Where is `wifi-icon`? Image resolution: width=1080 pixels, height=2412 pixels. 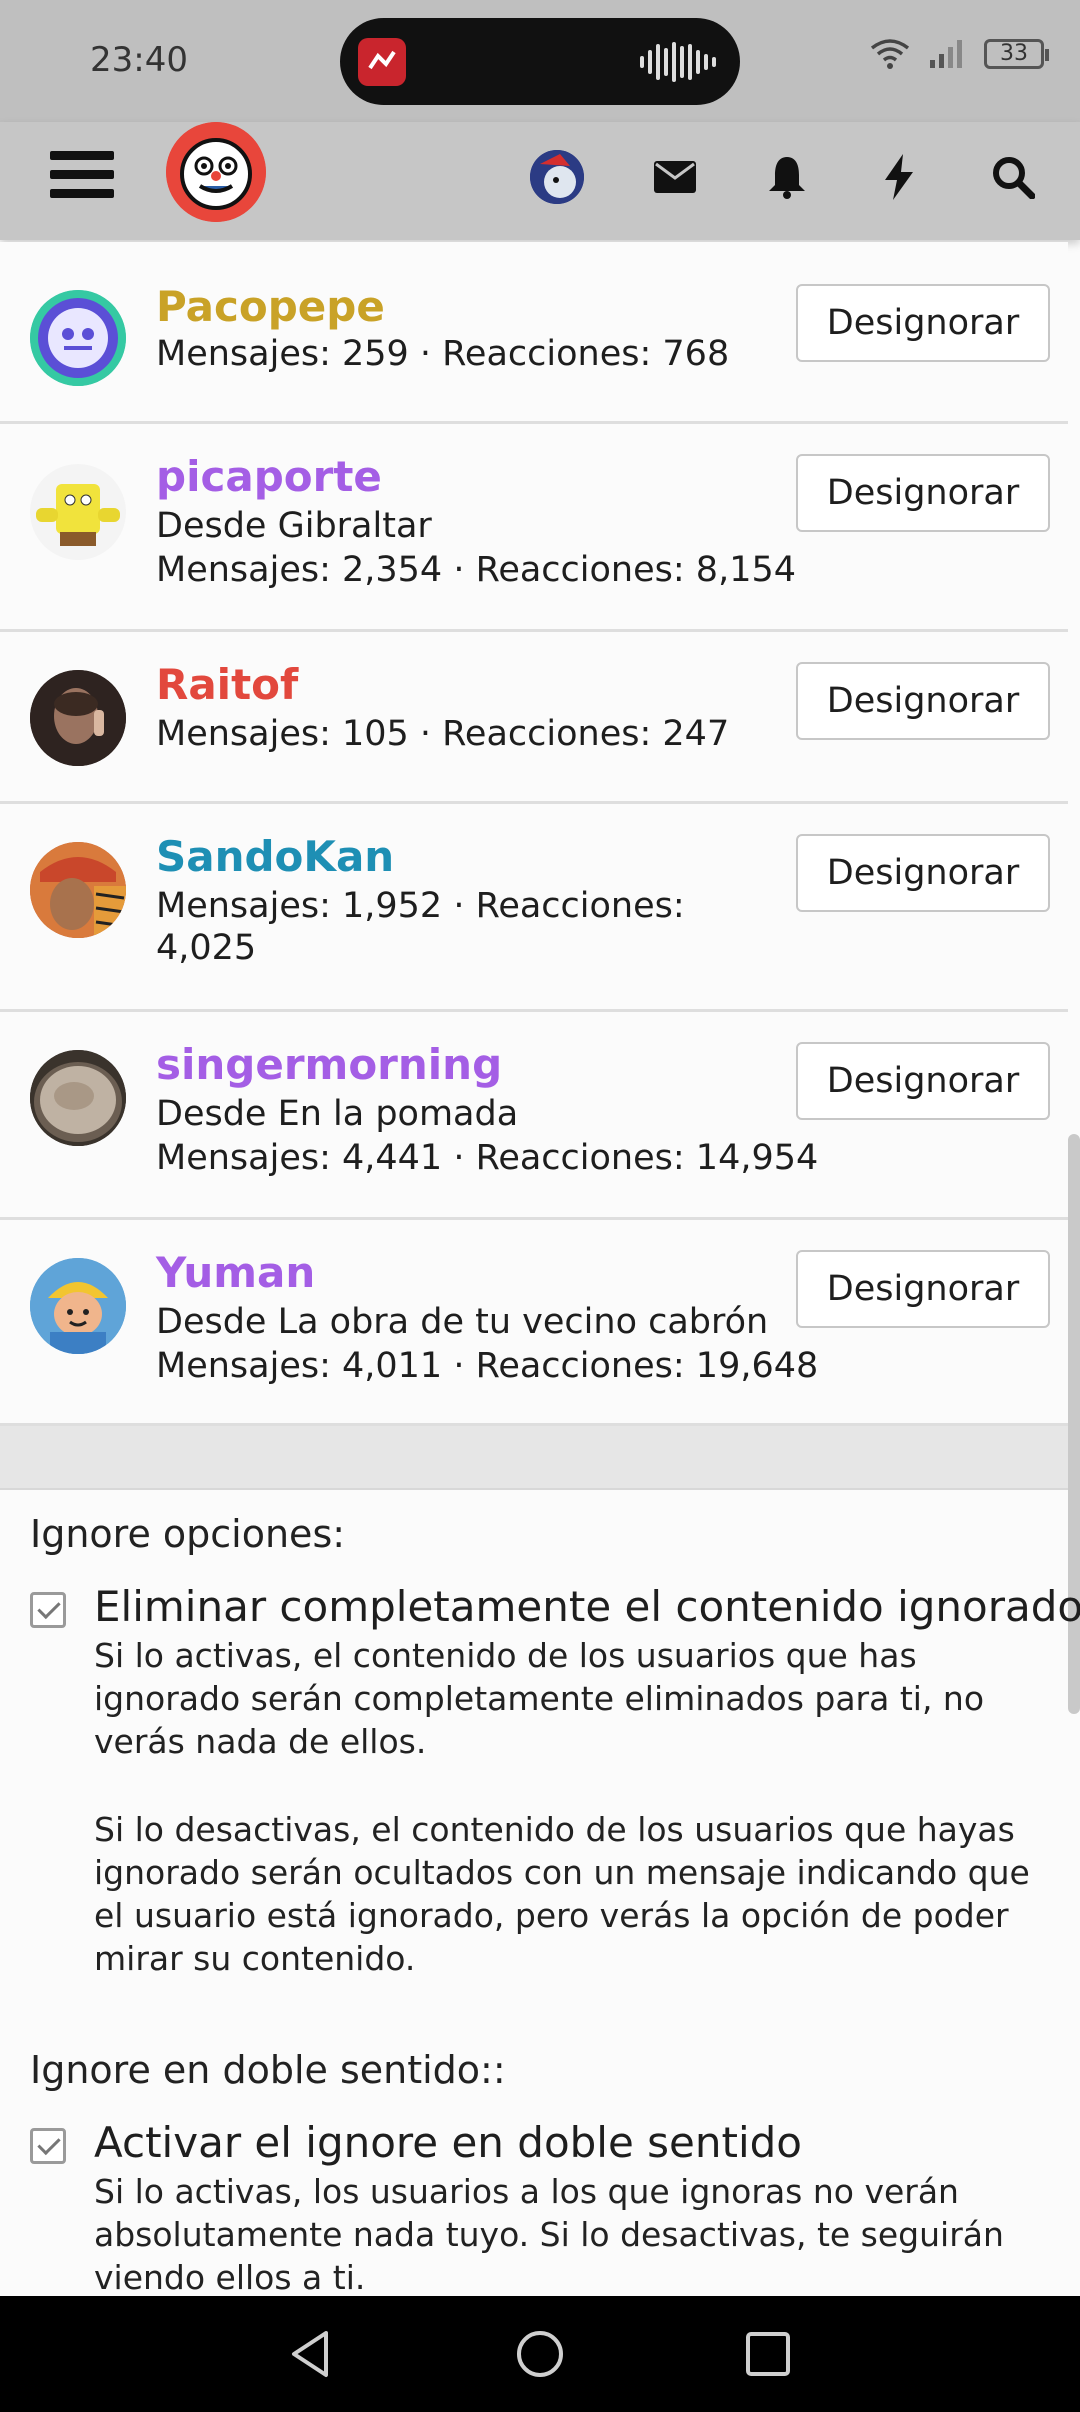
wifi-icon is located at coordinates (890, 54).